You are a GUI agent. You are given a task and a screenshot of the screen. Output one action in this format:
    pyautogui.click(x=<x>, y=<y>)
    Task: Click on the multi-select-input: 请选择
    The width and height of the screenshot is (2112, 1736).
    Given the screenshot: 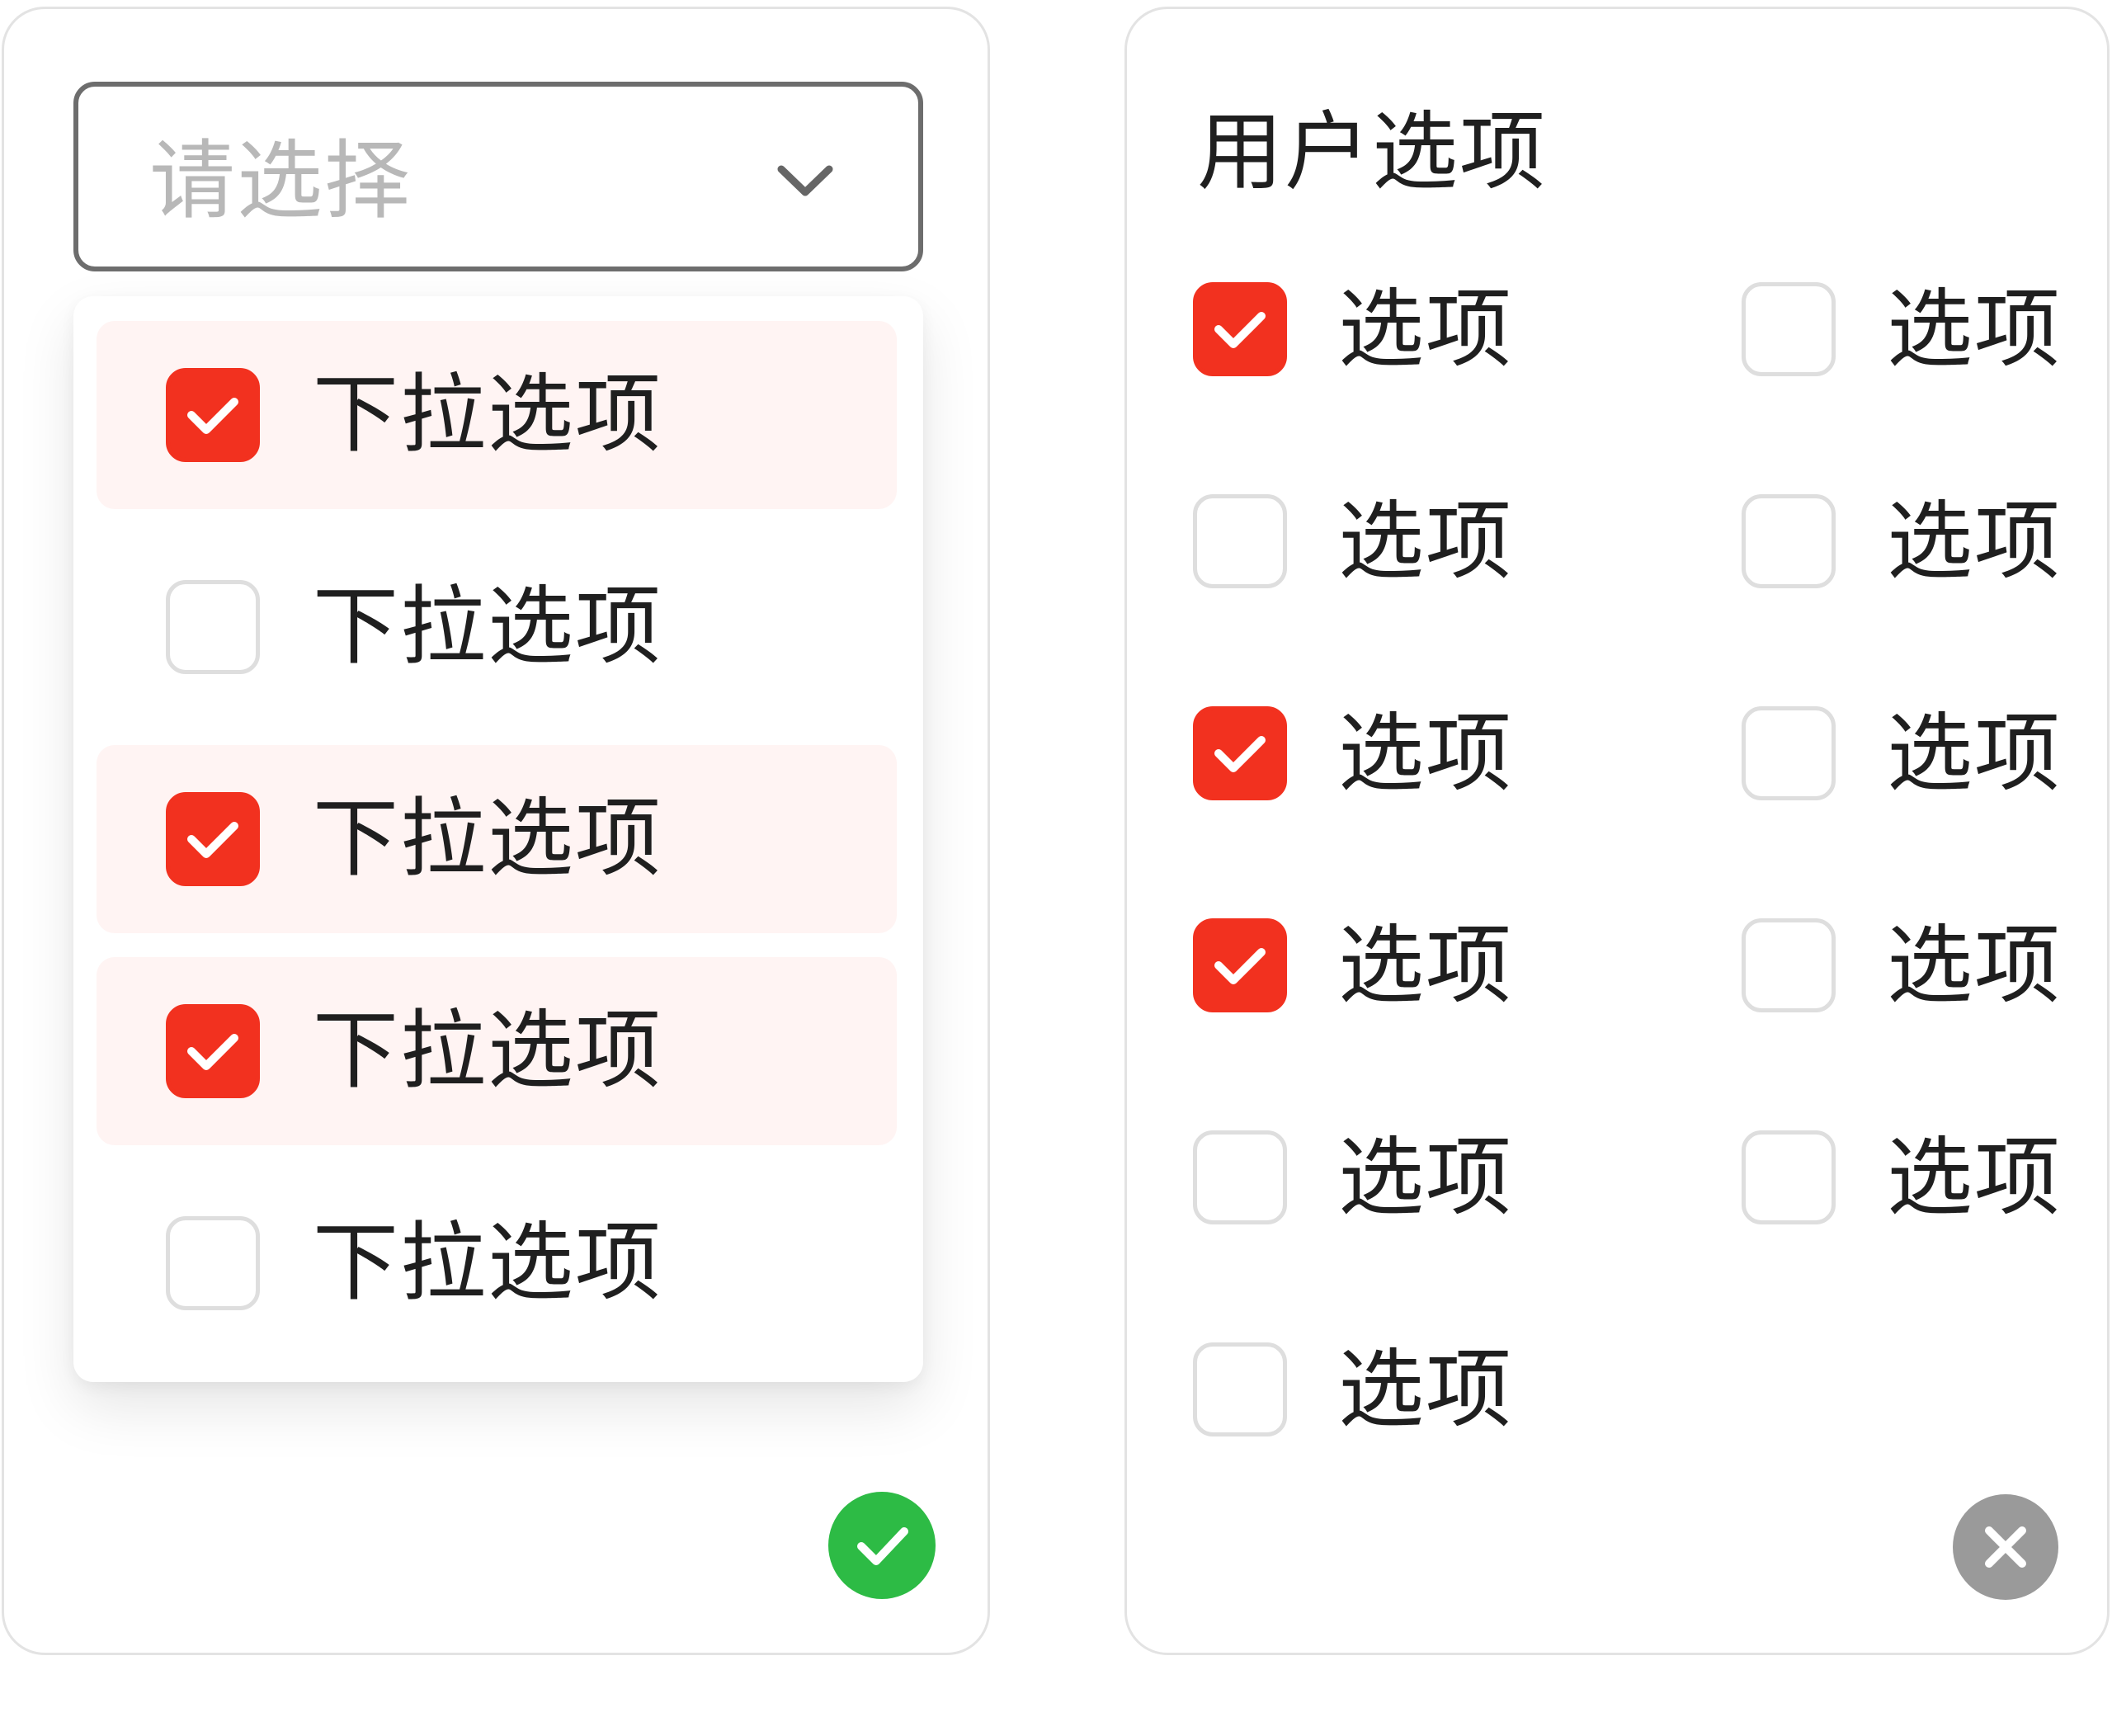 What is the action you would take?
    pyautogui.click(x=498, y=176)
    